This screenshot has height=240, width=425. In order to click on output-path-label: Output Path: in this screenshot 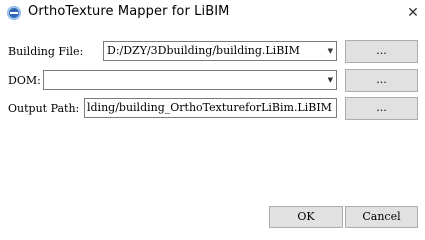, I will do `click(44, 108)`.